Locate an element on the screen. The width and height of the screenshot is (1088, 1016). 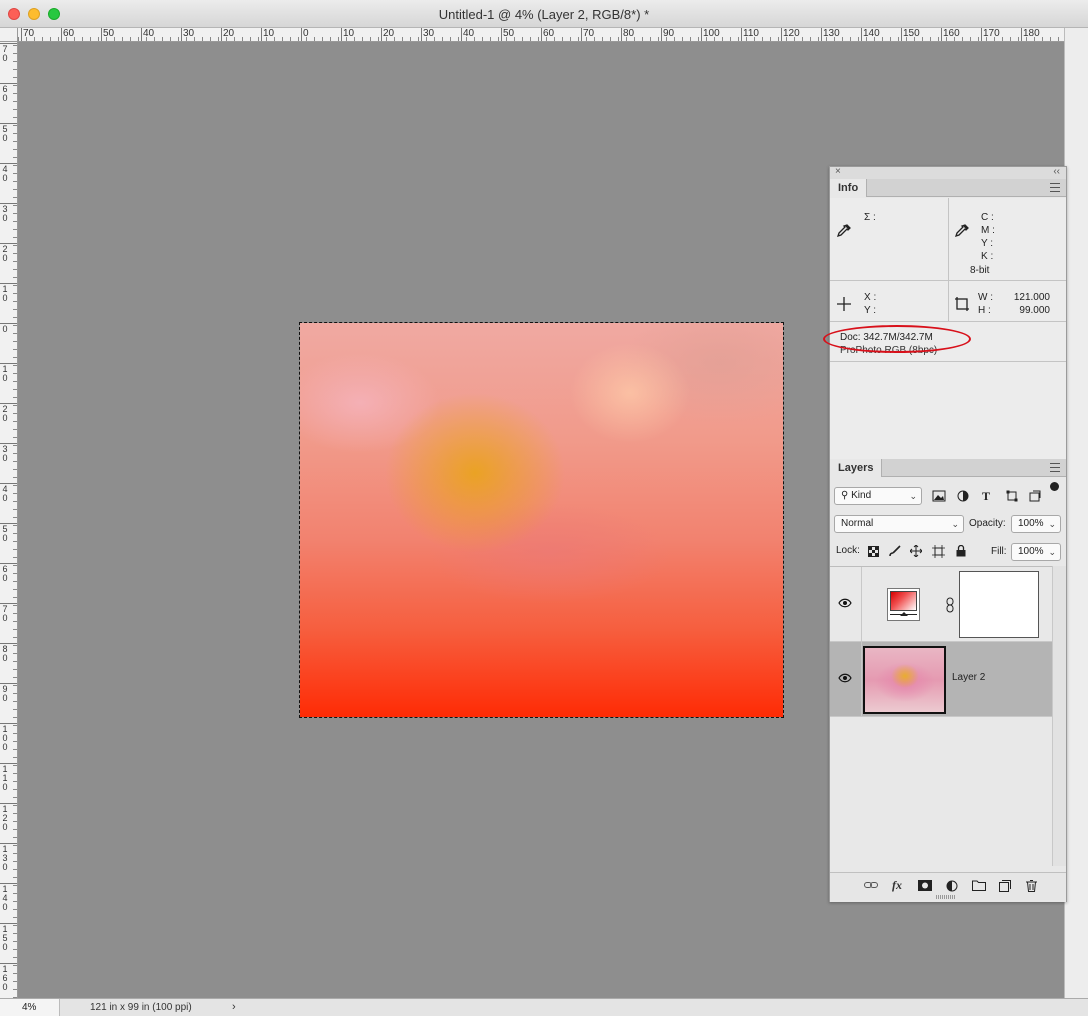
new-layer-icon is located at coordinates (1005, 886).